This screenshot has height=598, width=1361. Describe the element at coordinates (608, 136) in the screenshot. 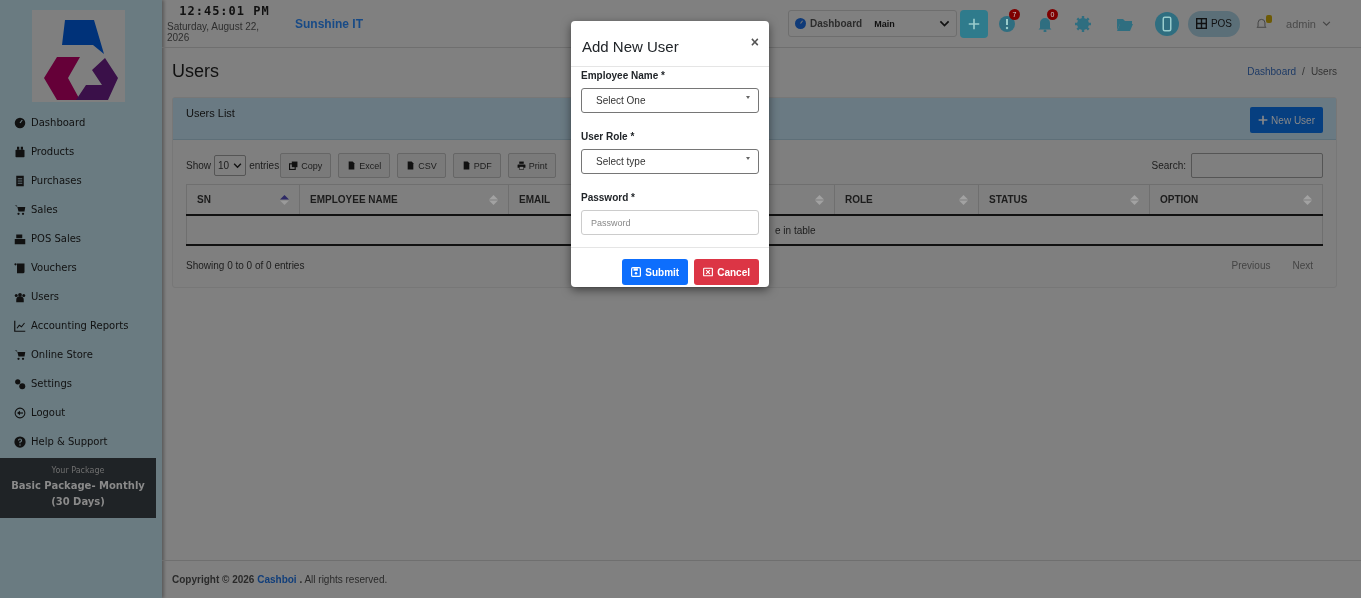

I see `field-label: User Role *` at that location.